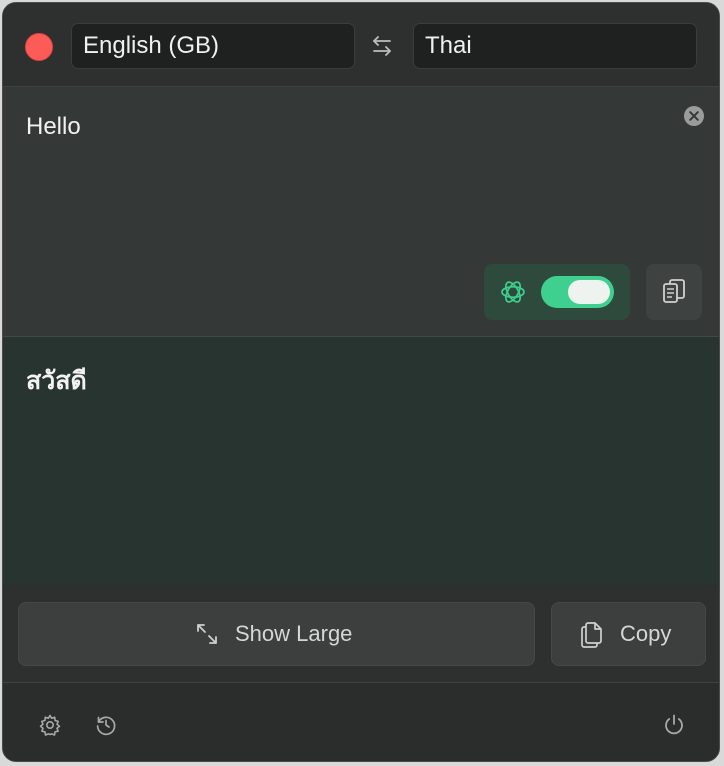 The width and height of the screenshot is (724, 766). I want to click on paste-button, so click(674, 292).